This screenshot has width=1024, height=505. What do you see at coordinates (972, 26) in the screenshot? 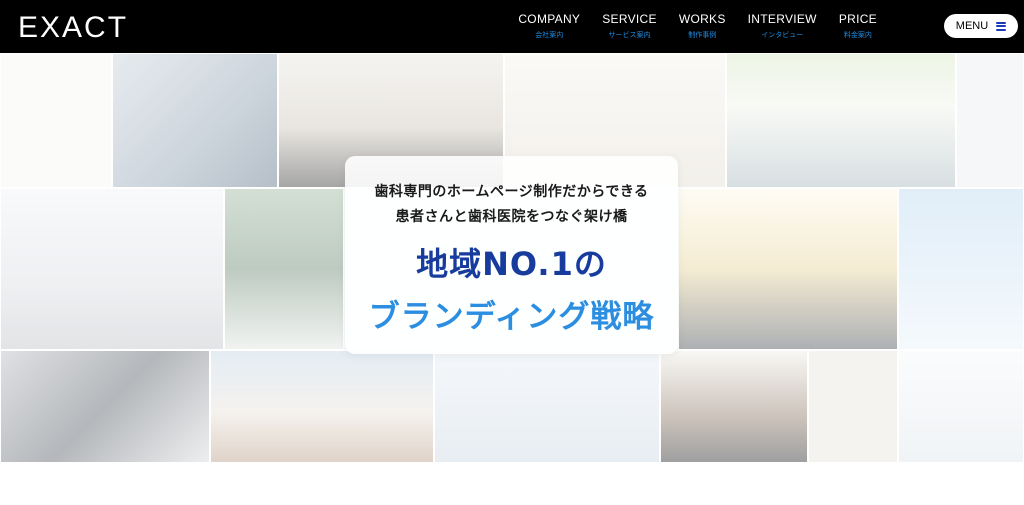
I see `menu-label: MENU` at bounding box center [972, 26].